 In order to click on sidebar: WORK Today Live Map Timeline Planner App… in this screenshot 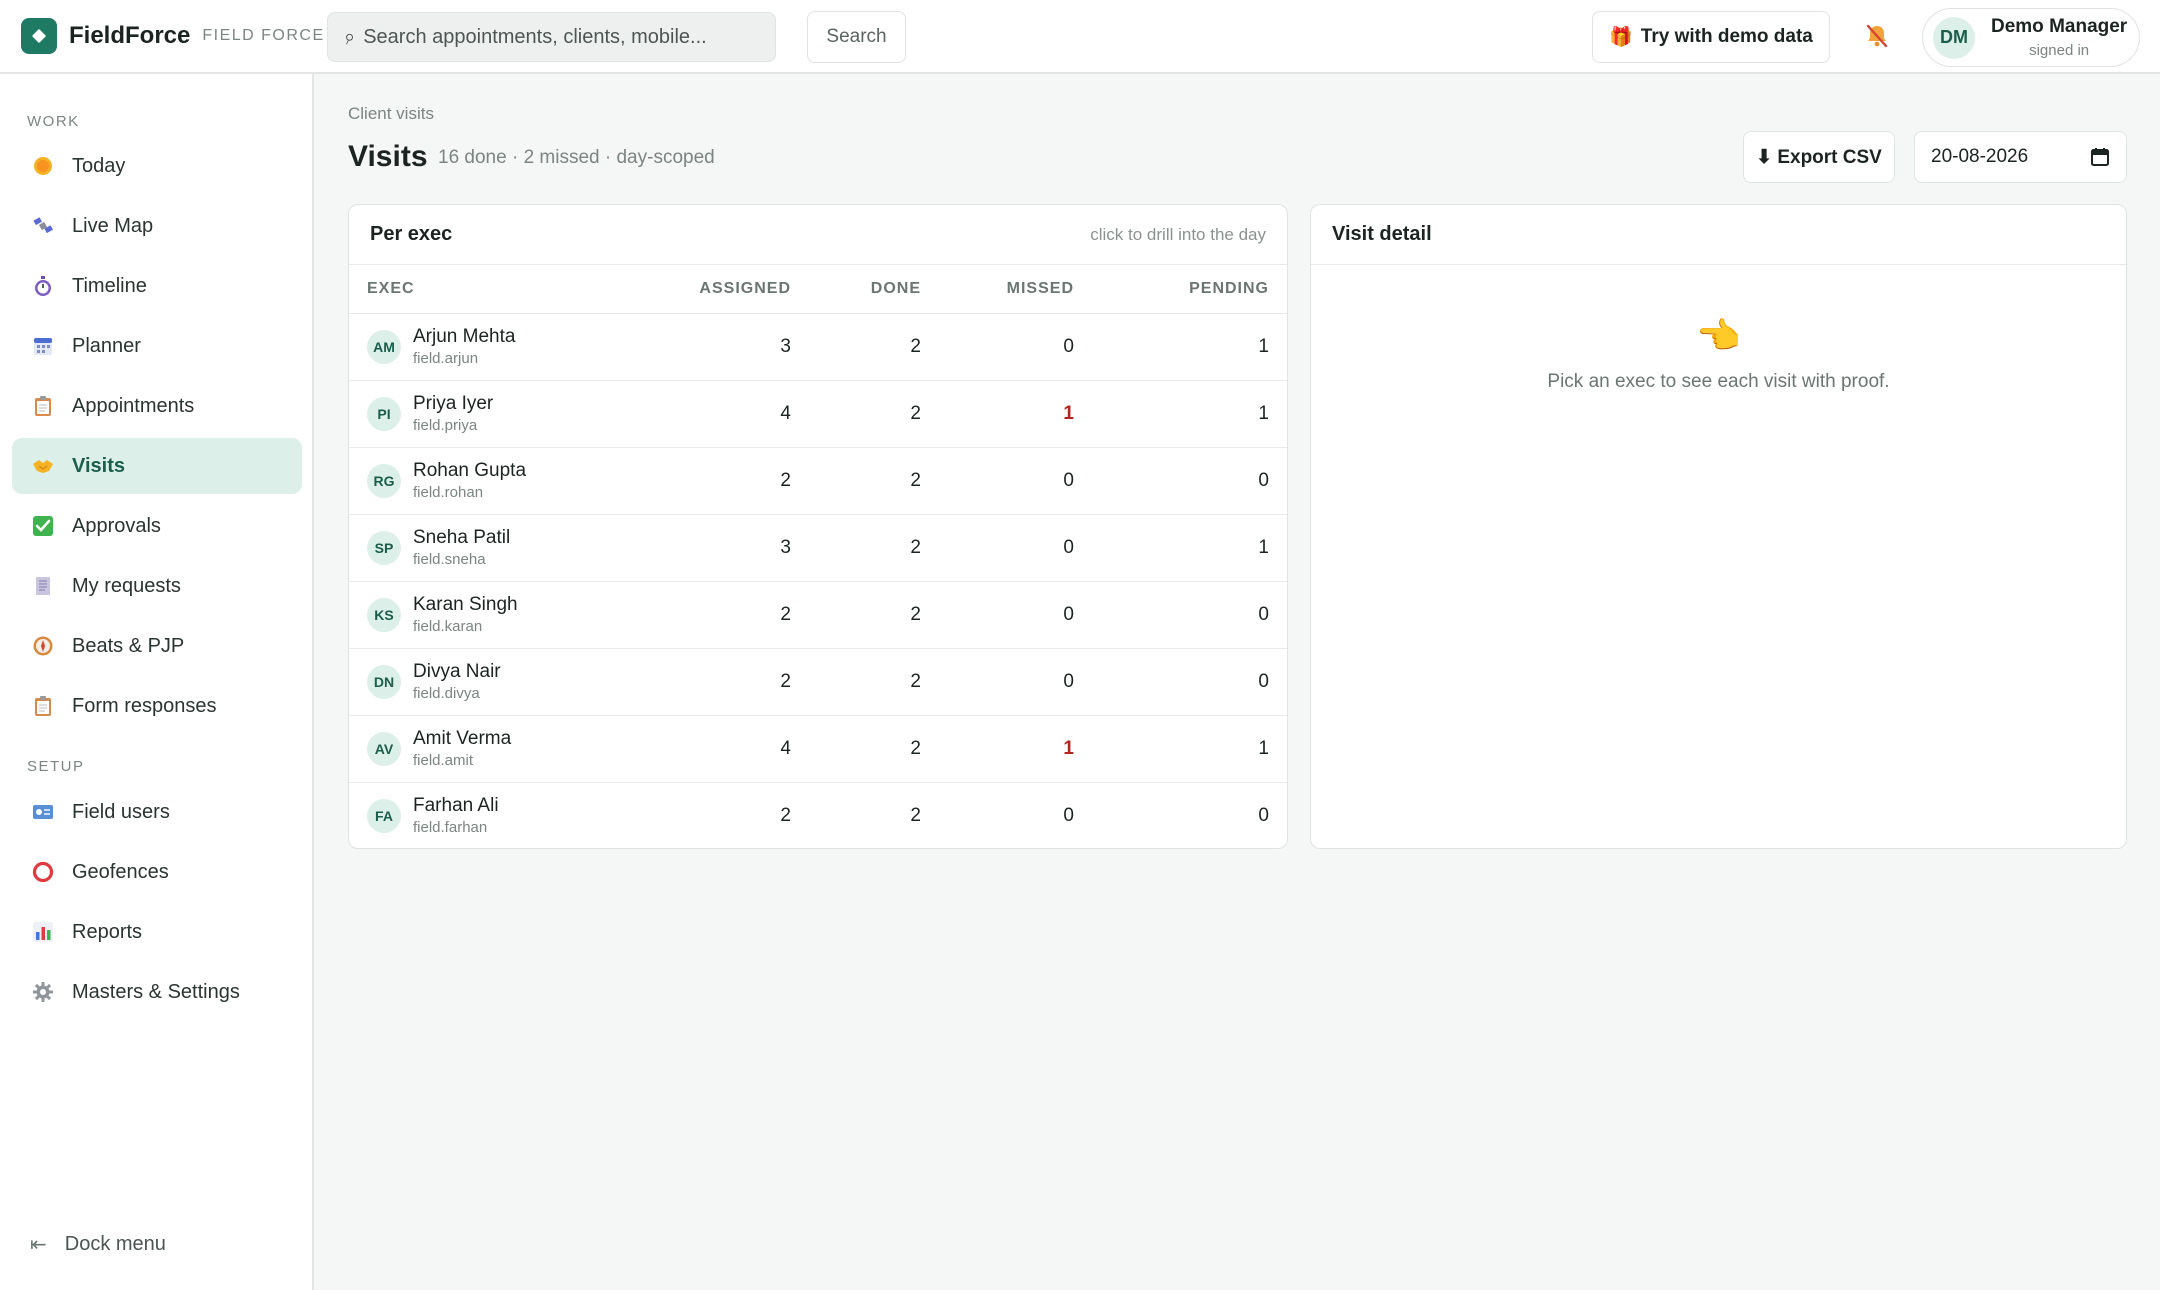, I will do `click(157, 682)`.